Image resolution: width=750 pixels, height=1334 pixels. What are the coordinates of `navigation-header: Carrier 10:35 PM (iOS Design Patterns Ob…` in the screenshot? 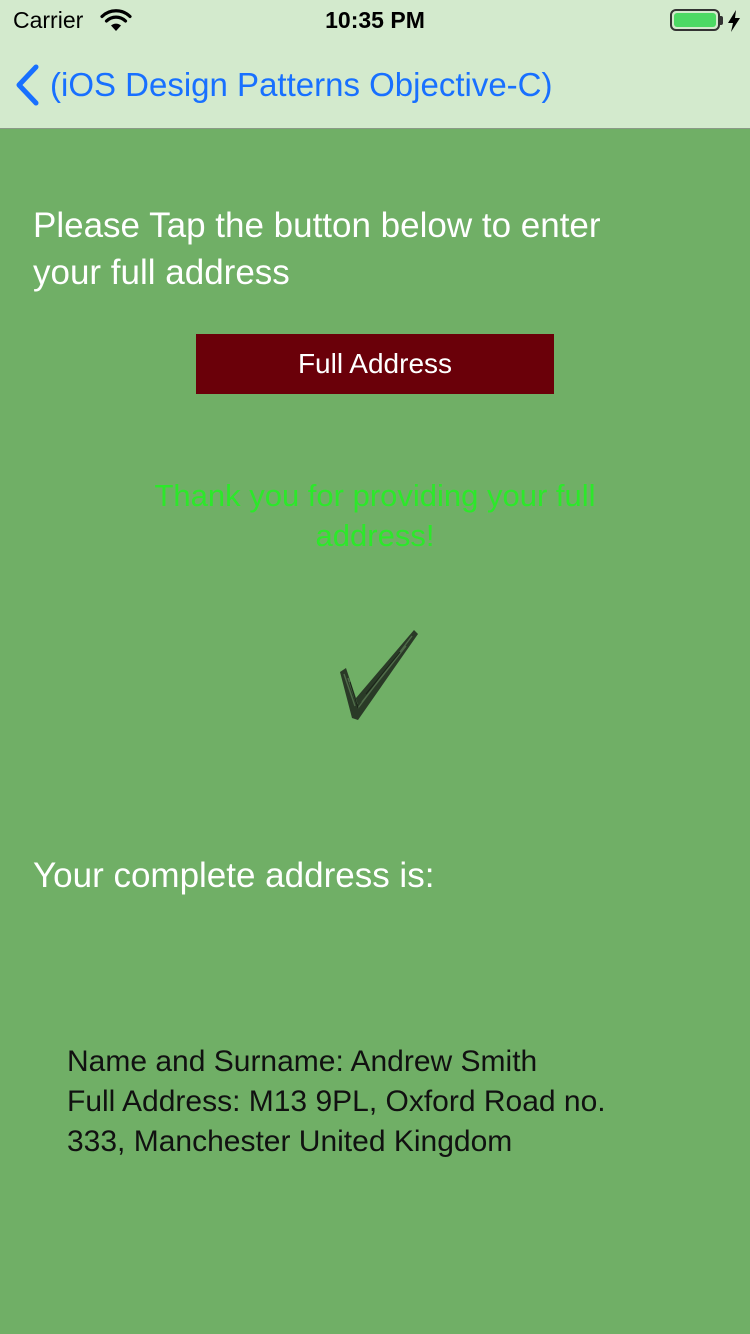 It's located at (375, 64).